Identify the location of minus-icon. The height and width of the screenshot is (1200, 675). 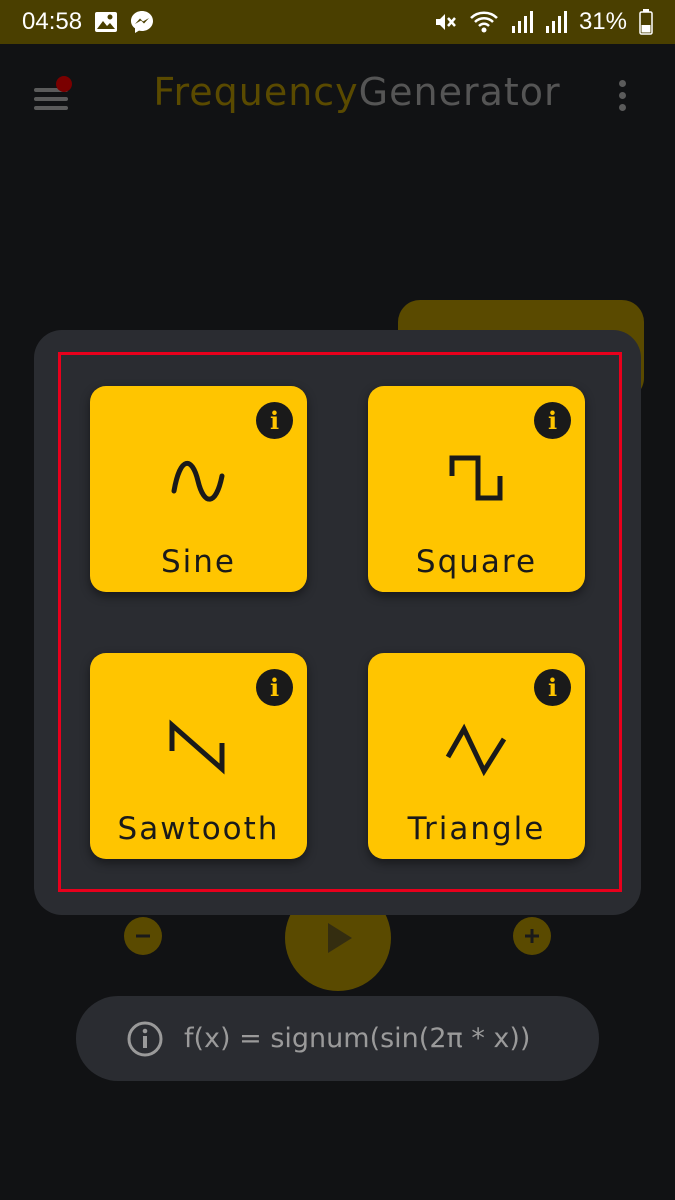
(143, 936).